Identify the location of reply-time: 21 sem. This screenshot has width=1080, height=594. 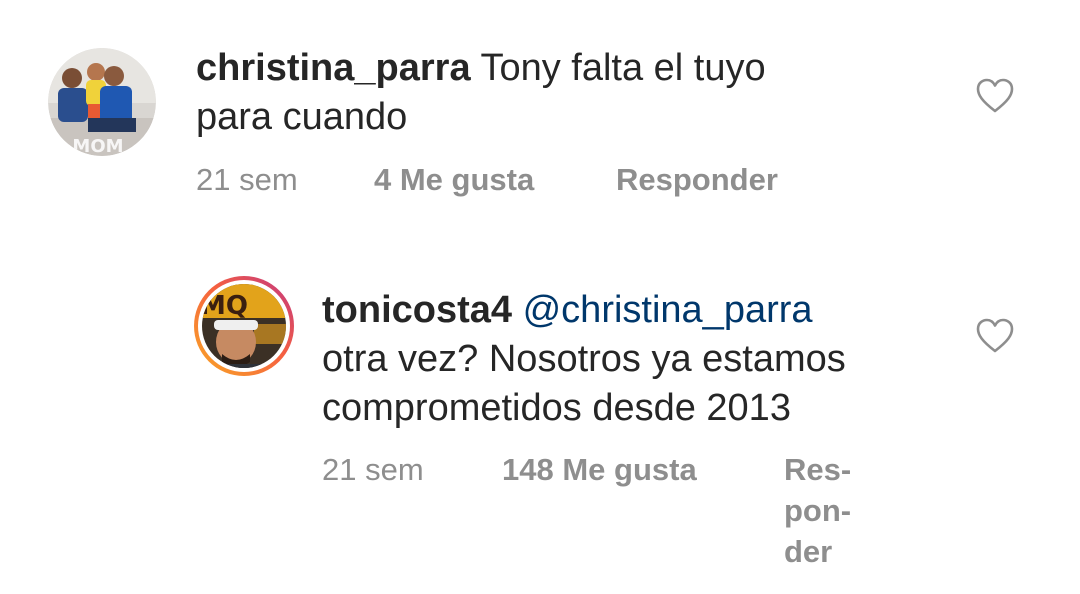
(373, 469).